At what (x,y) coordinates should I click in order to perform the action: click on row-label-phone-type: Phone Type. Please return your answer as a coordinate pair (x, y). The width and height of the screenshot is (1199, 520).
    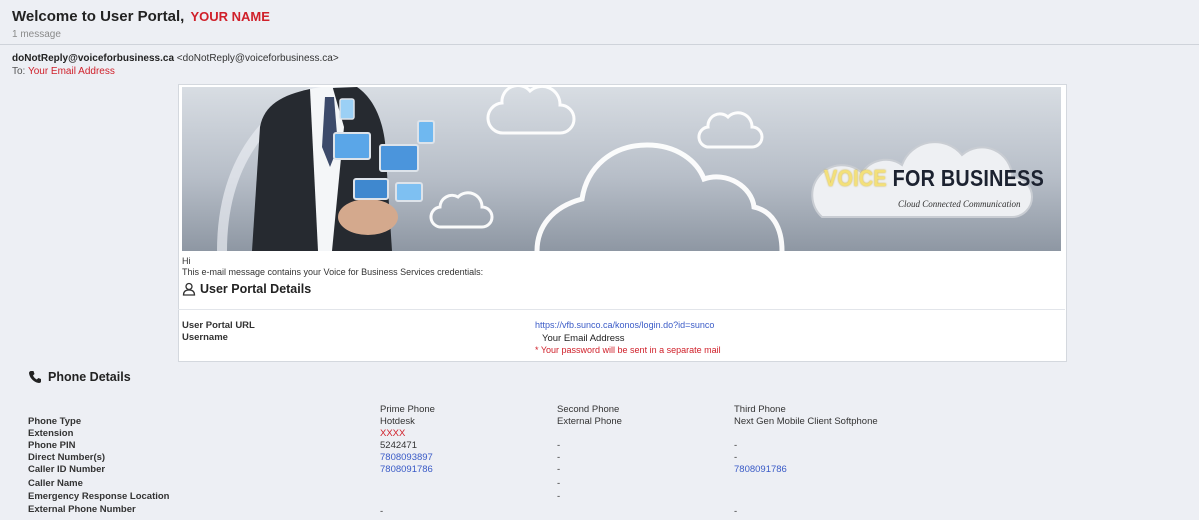
    Looking at the image, I should click on (55, 421).